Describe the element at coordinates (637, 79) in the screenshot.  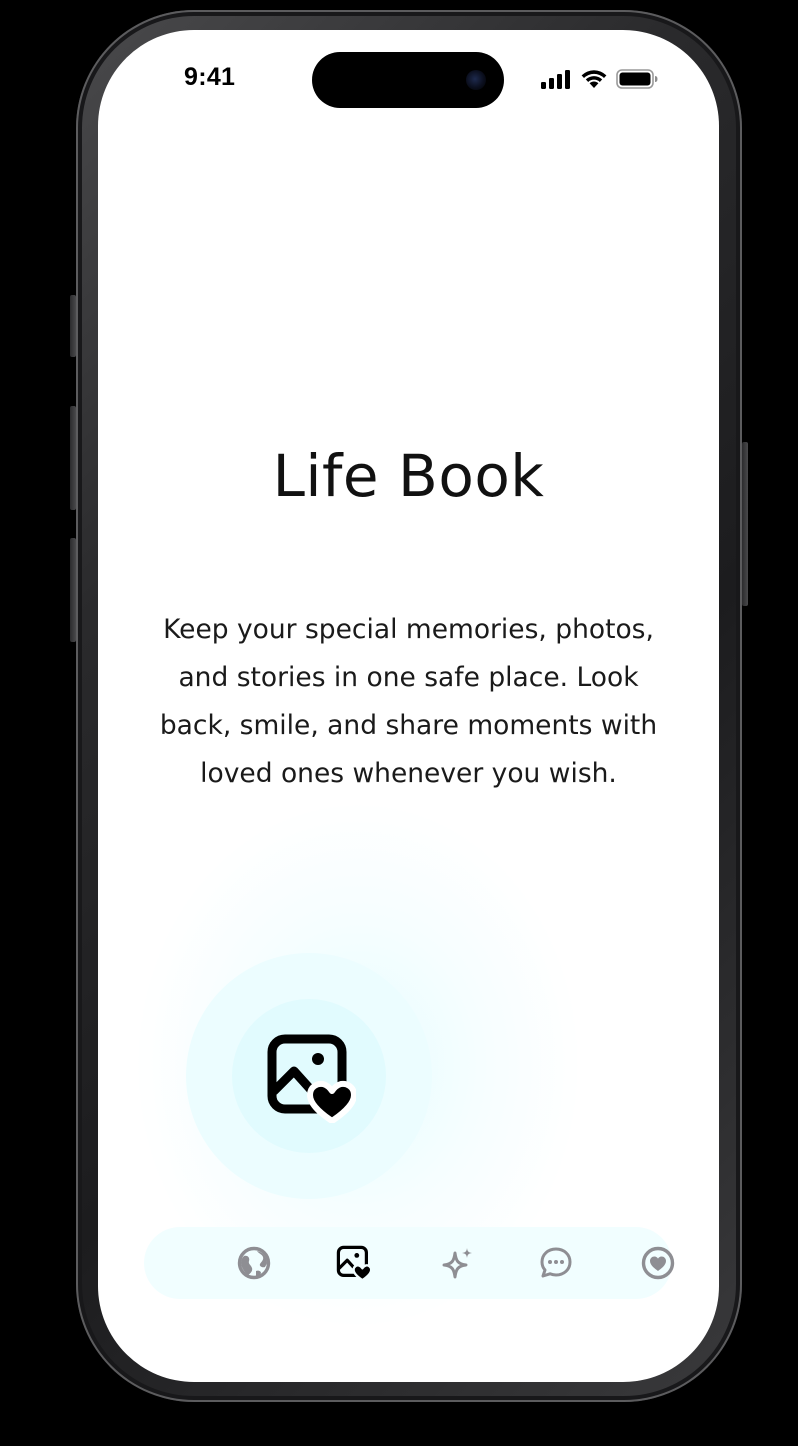
I see `battery-icon` at that location.